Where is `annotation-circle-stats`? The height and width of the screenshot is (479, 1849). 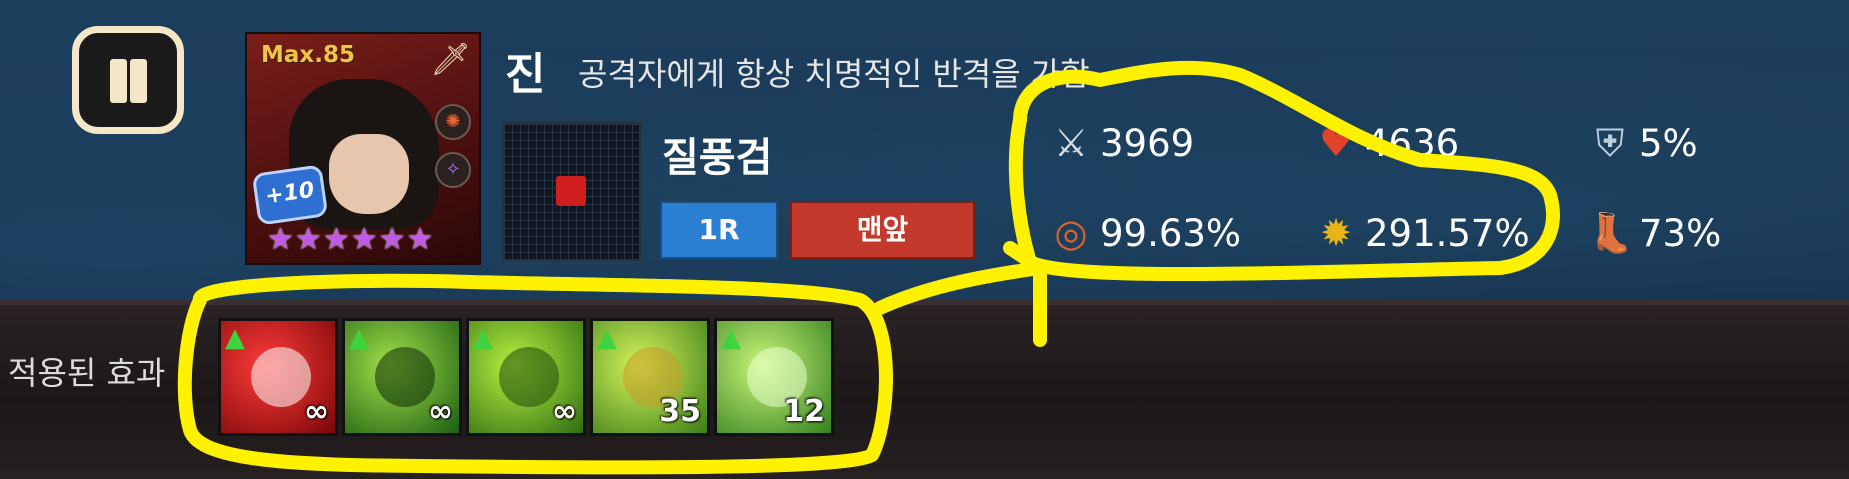 annotation-circle-stats is located at coordinates (1284, 171).